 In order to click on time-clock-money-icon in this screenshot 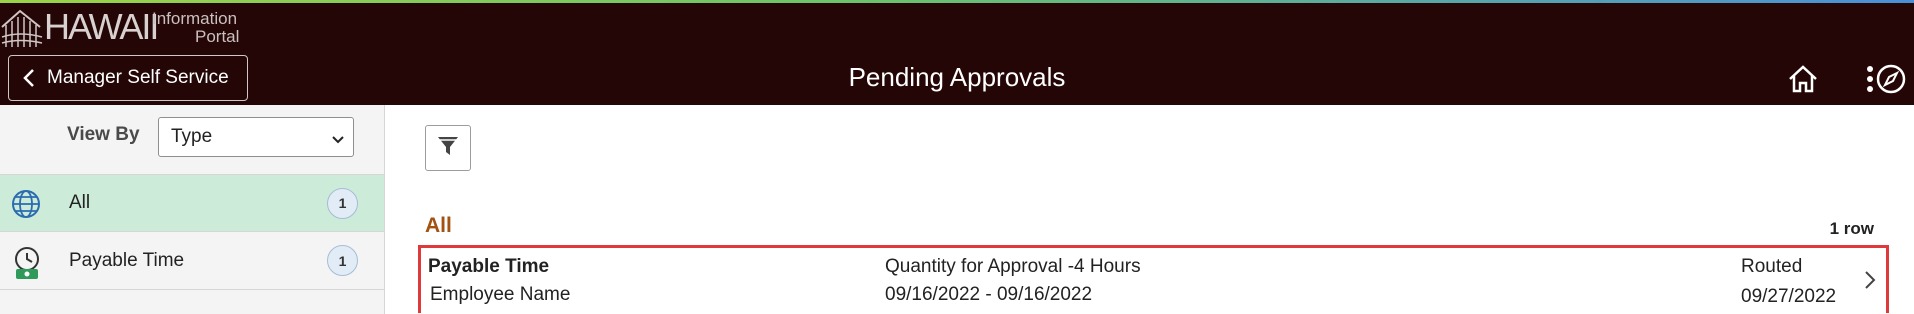, I will do `click(26, 262)`.